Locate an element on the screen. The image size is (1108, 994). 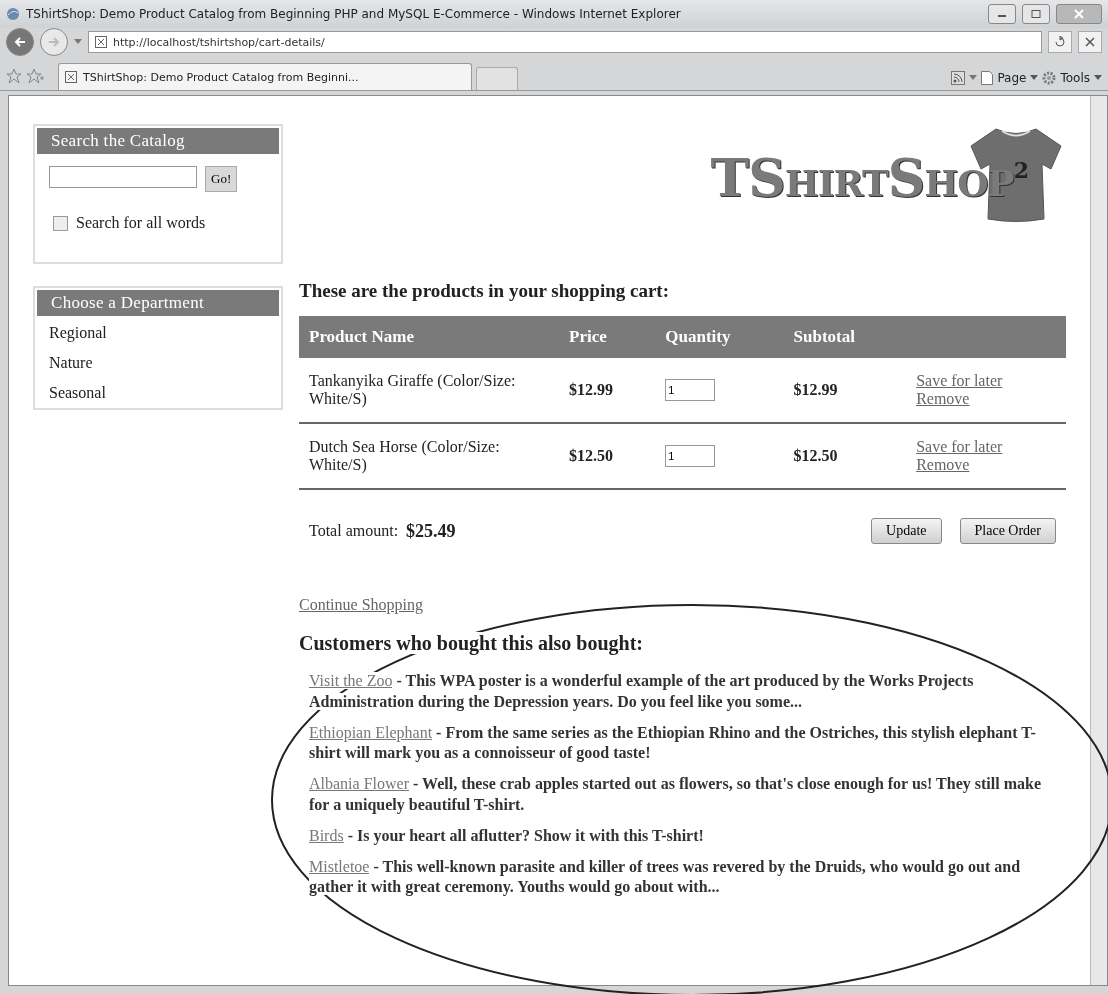
column-header: Price is located at coordinates (607, 337).